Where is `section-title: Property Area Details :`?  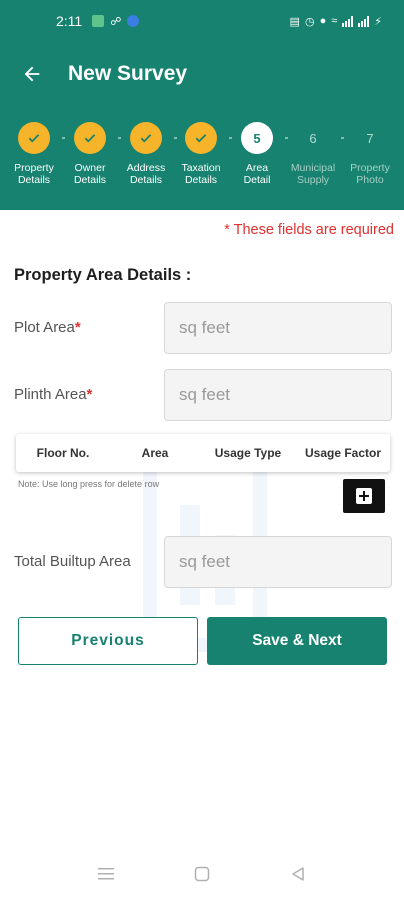 section-title: Property Area Details : is located at coordinates (103, 275).